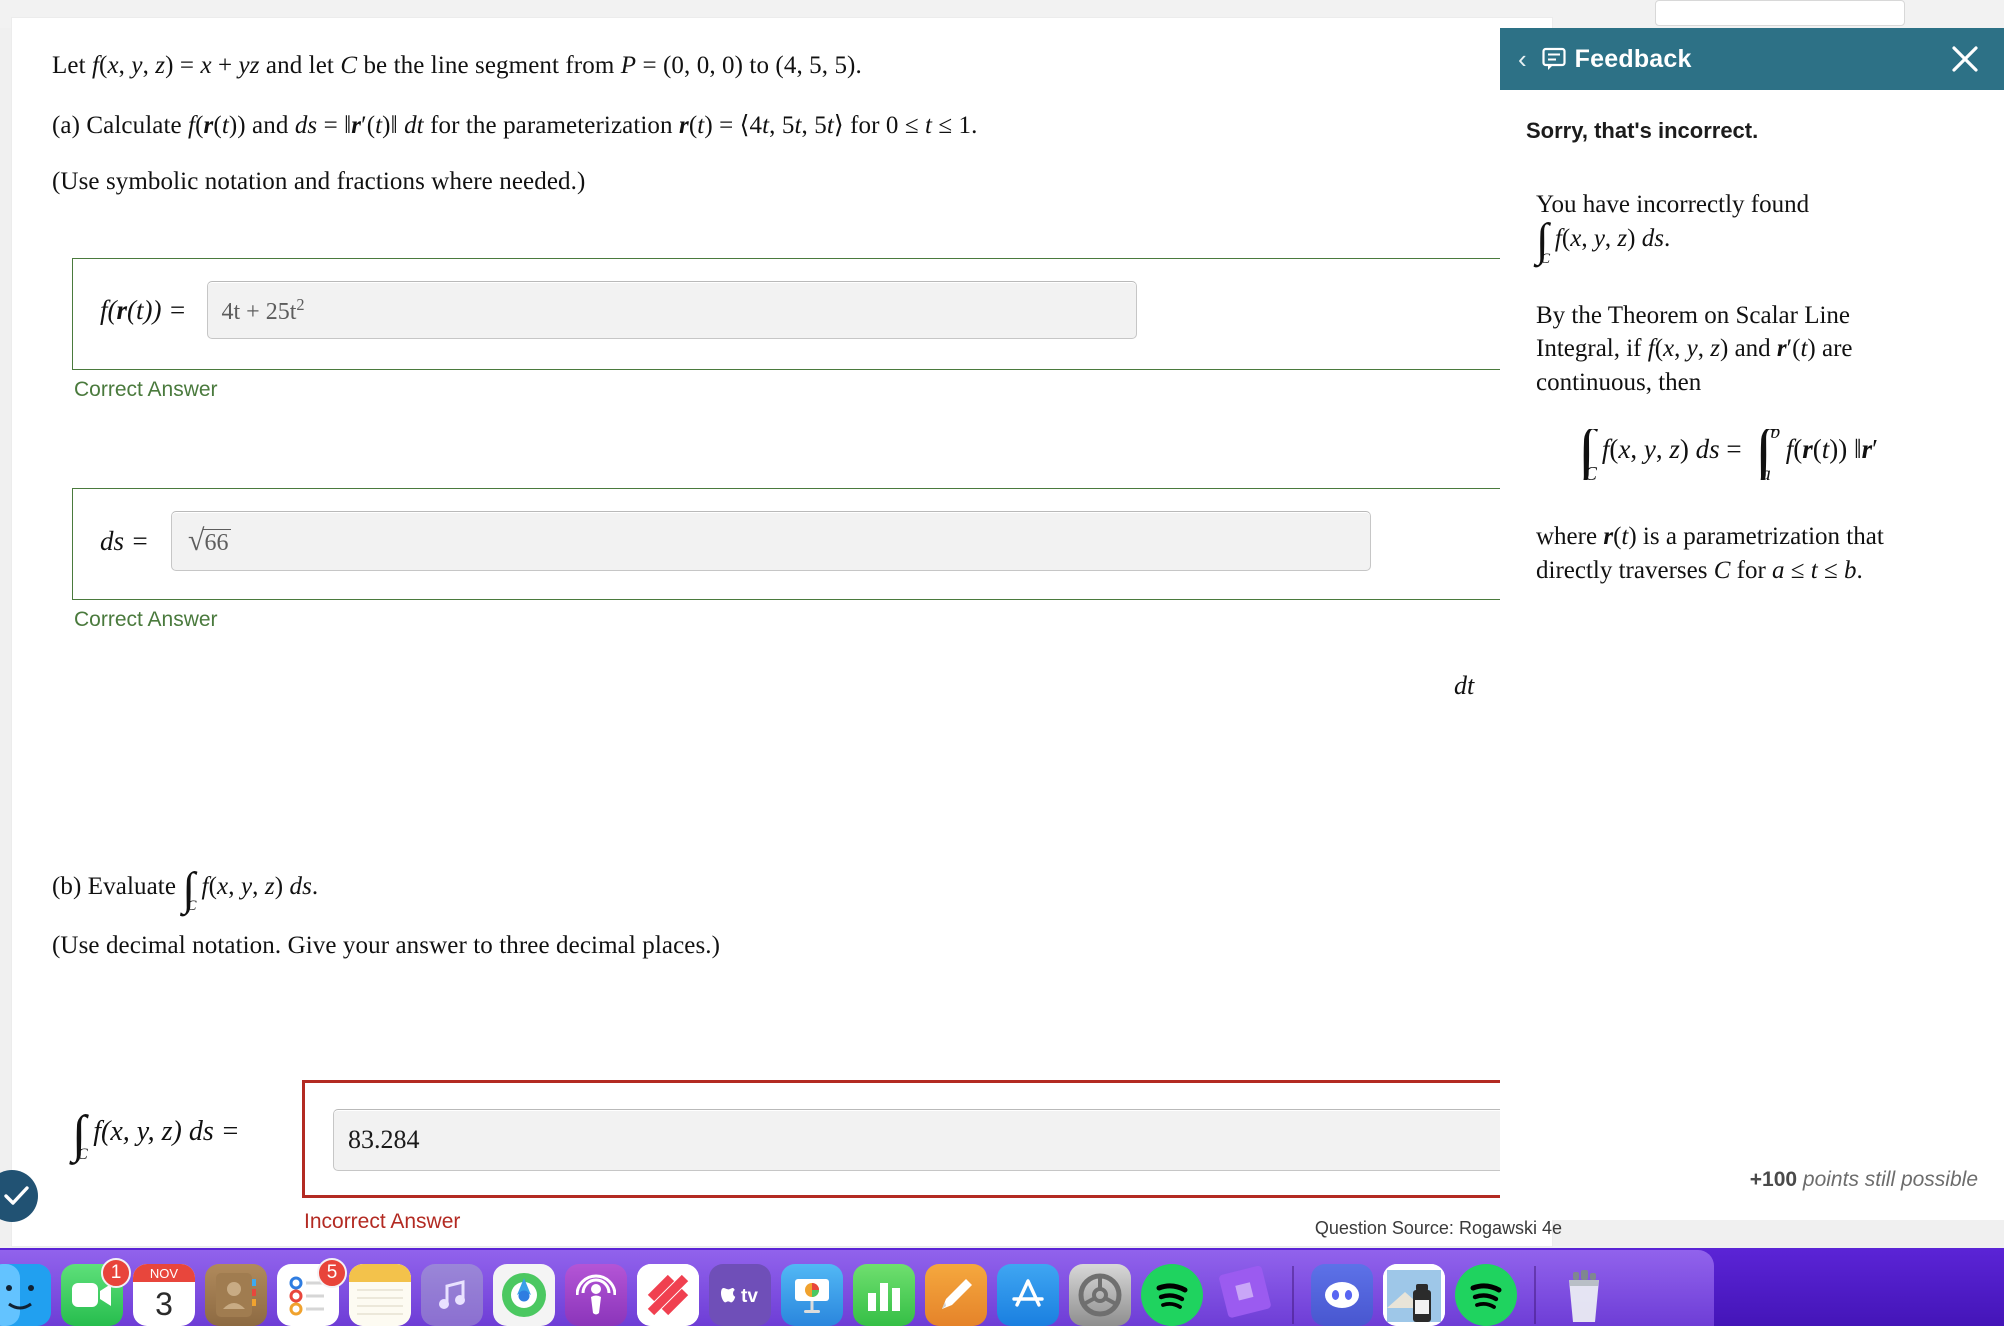  What do you see at coordinates (1863, 1179) in the screenshot?
I see `points-still-possible: +100 points still possible` at bounding box center [1863, 1179].